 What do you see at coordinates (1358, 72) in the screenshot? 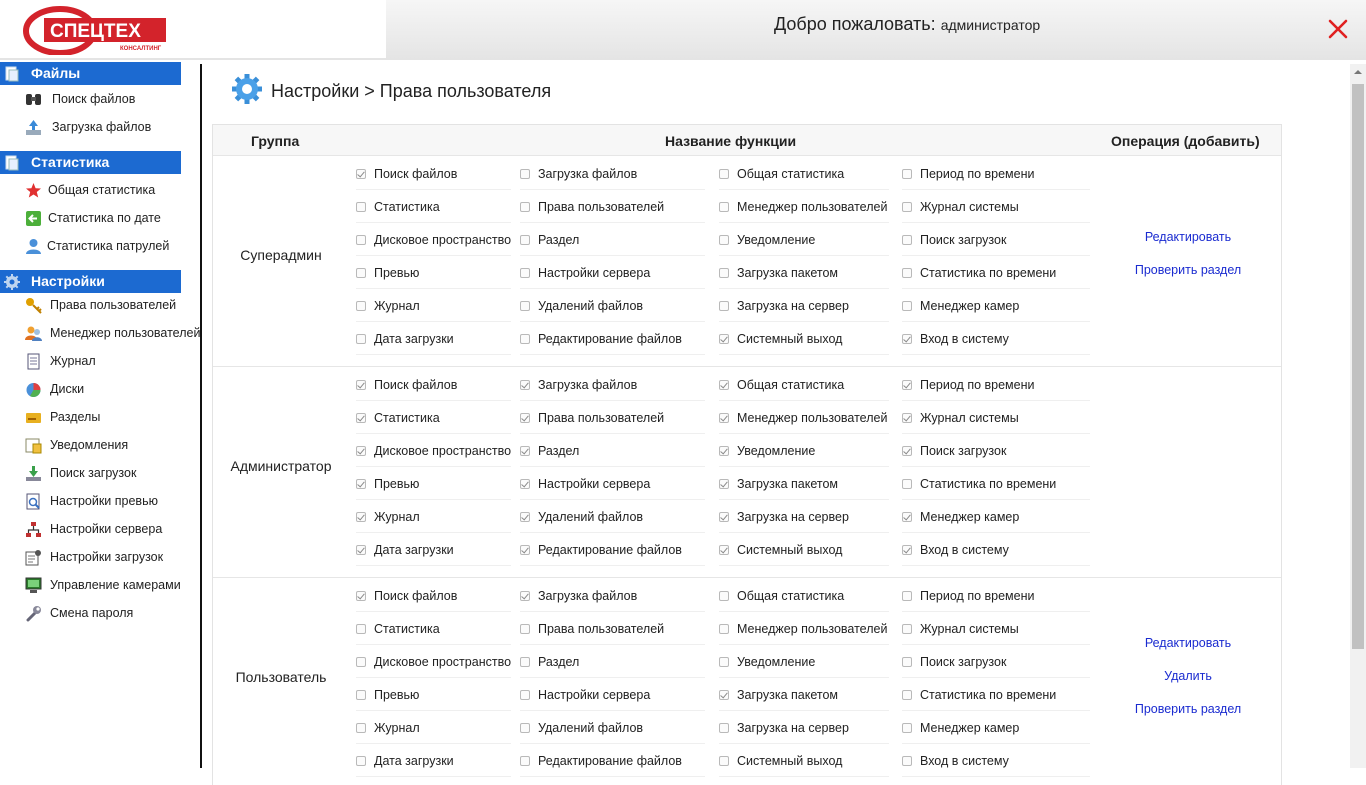
I see `scroll-up-icon` at bounding box center [1358, 72].